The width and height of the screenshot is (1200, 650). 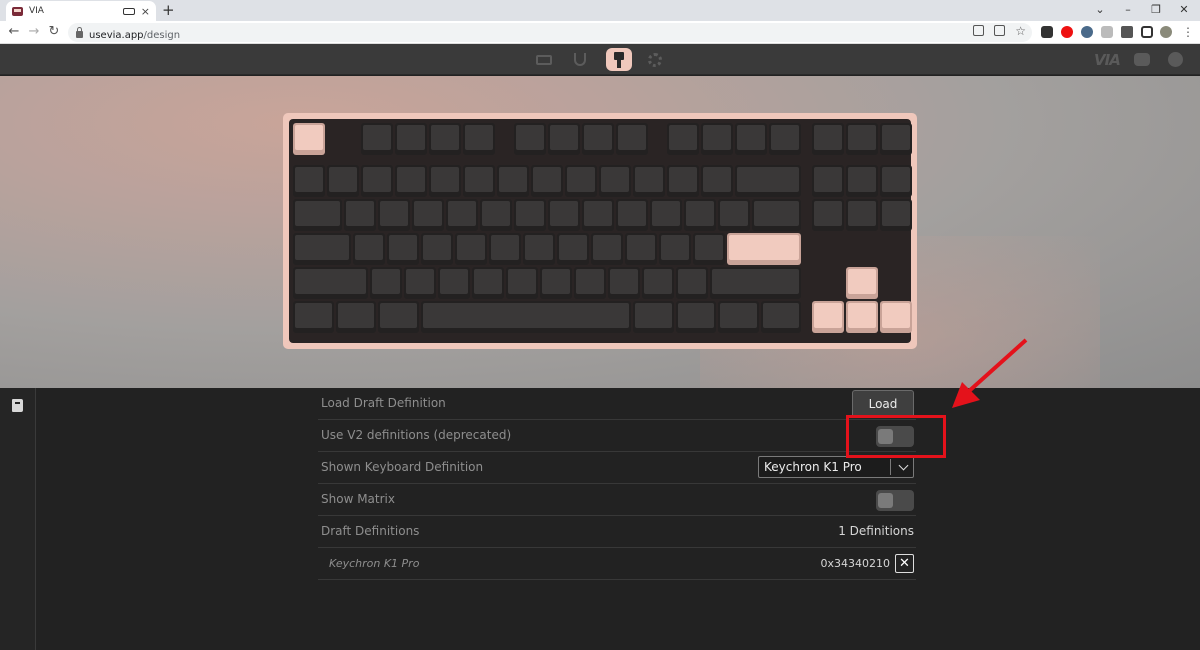 I want to click on reload-button: ↻, so click(x=54, y=32).